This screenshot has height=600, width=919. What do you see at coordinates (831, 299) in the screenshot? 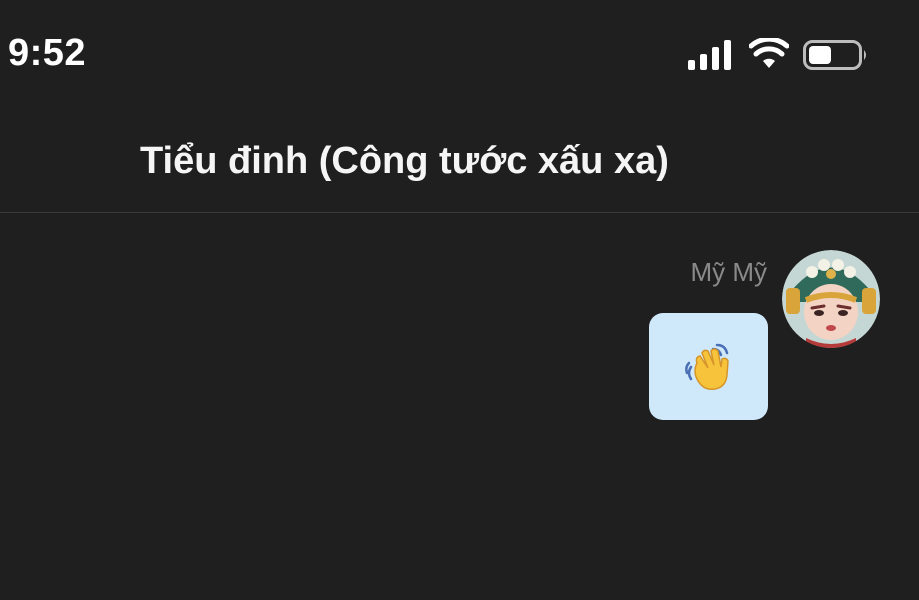
I see `avatar-icon` at bounding box center [831, 299].